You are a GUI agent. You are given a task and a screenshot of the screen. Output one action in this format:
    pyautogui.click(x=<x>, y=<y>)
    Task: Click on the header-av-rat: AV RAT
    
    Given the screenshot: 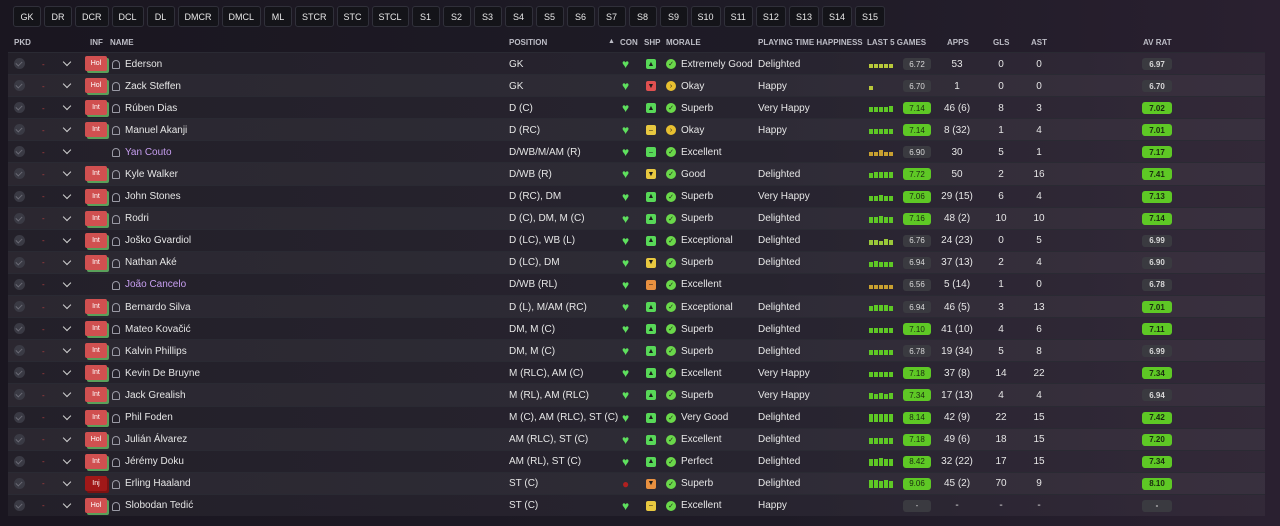 What is the action you would take?
    pyautogui.click(x=1157, y=42)
    